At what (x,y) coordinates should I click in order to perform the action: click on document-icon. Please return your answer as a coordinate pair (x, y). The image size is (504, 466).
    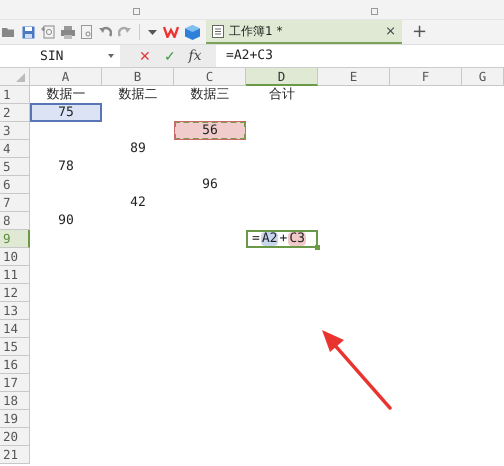
    Looking at the image, I should click on (48, 32).